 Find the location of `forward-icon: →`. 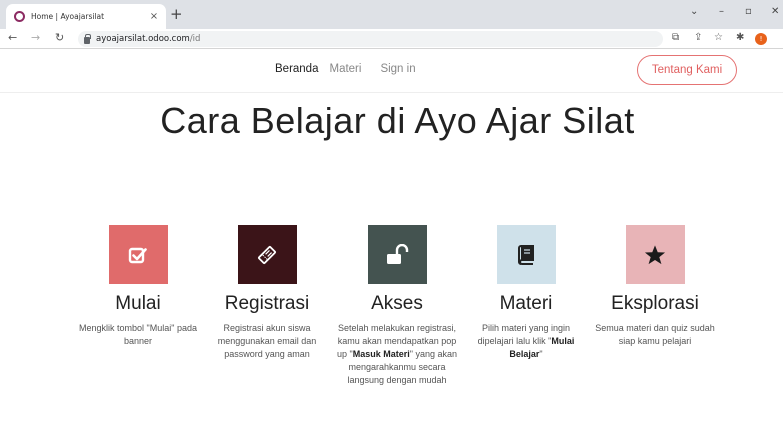

forward-icon: → is located at coordinates (35, 38).